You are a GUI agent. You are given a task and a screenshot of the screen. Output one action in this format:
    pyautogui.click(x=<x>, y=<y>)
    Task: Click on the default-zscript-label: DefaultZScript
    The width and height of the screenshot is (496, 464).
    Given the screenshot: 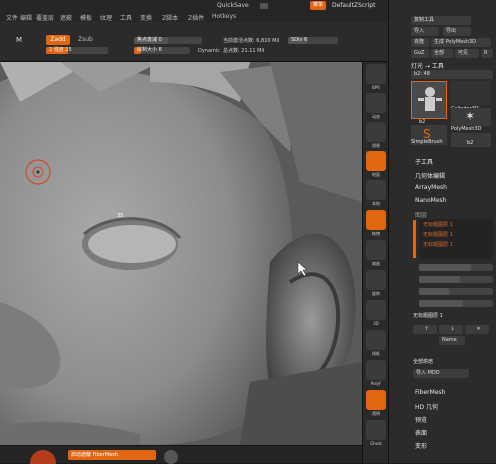 What is the action you would take?
    pyautogui.click(x=353, y=6)
    